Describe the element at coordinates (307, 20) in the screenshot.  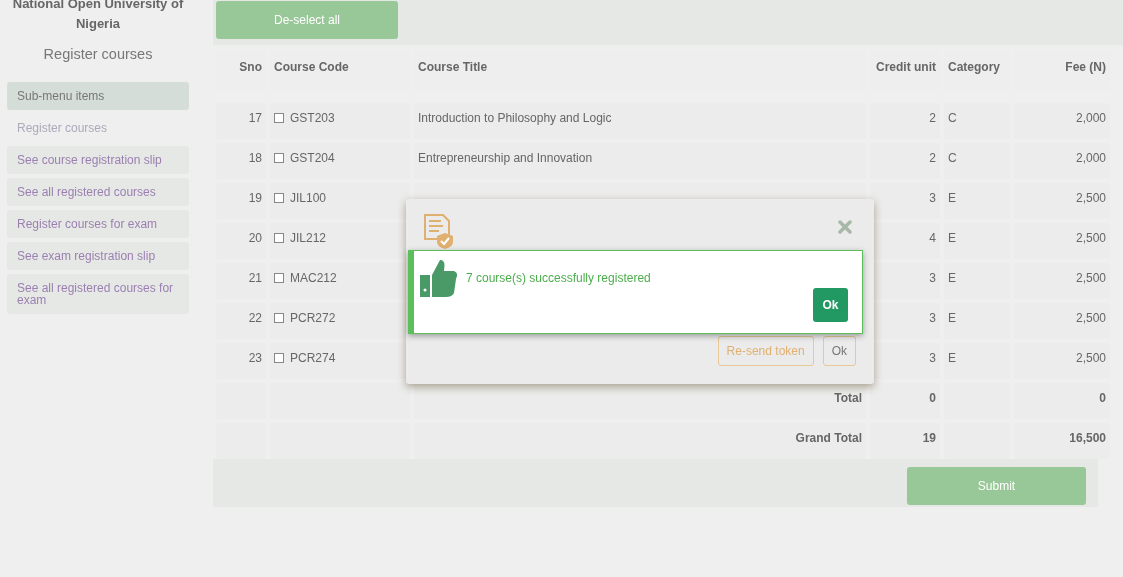
I see `deselect-all-button: De-select all` at that location.